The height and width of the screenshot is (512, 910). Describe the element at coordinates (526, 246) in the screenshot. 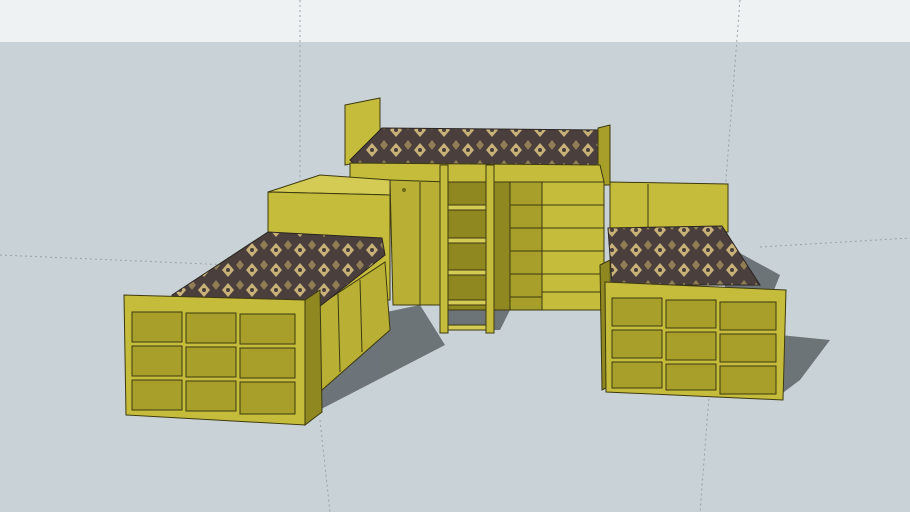

I see `drawer-chest` at that location.